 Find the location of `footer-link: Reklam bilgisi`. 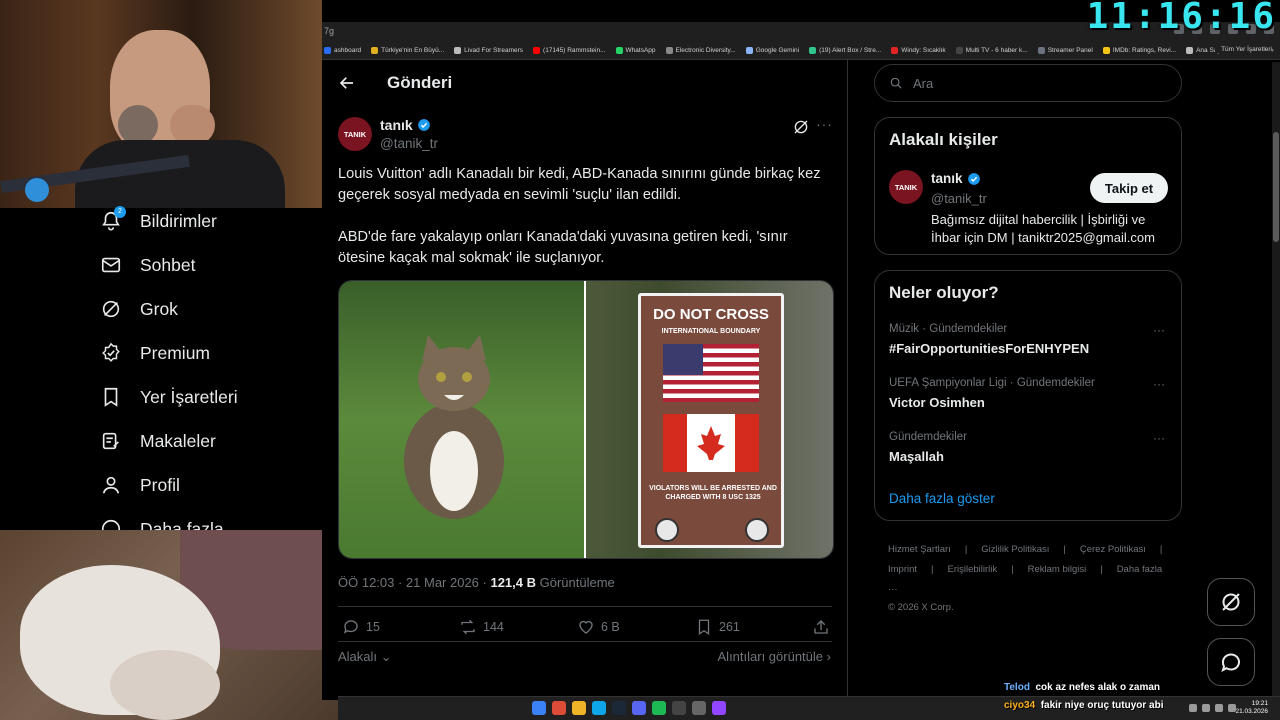

footer-link: Reklam bilgisi is located at coordinates (1057, 569).